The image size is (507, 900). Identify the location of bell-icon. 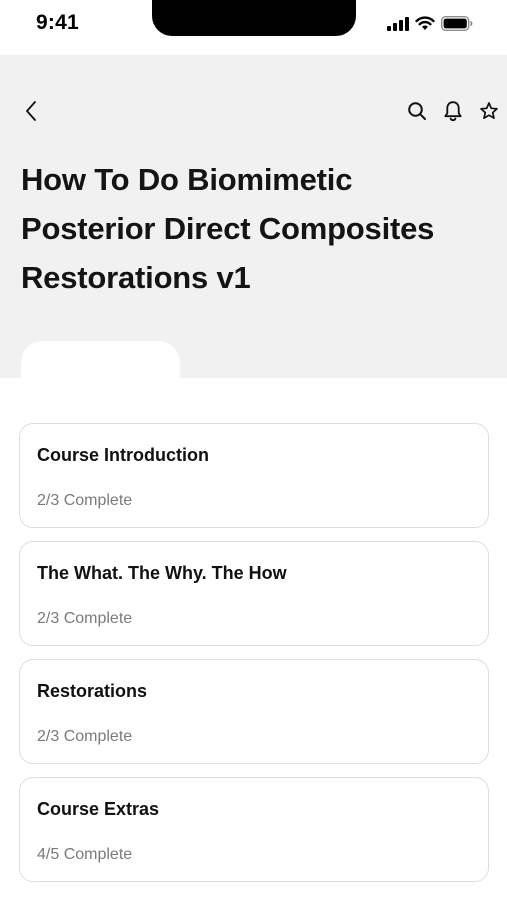
(453, 111).